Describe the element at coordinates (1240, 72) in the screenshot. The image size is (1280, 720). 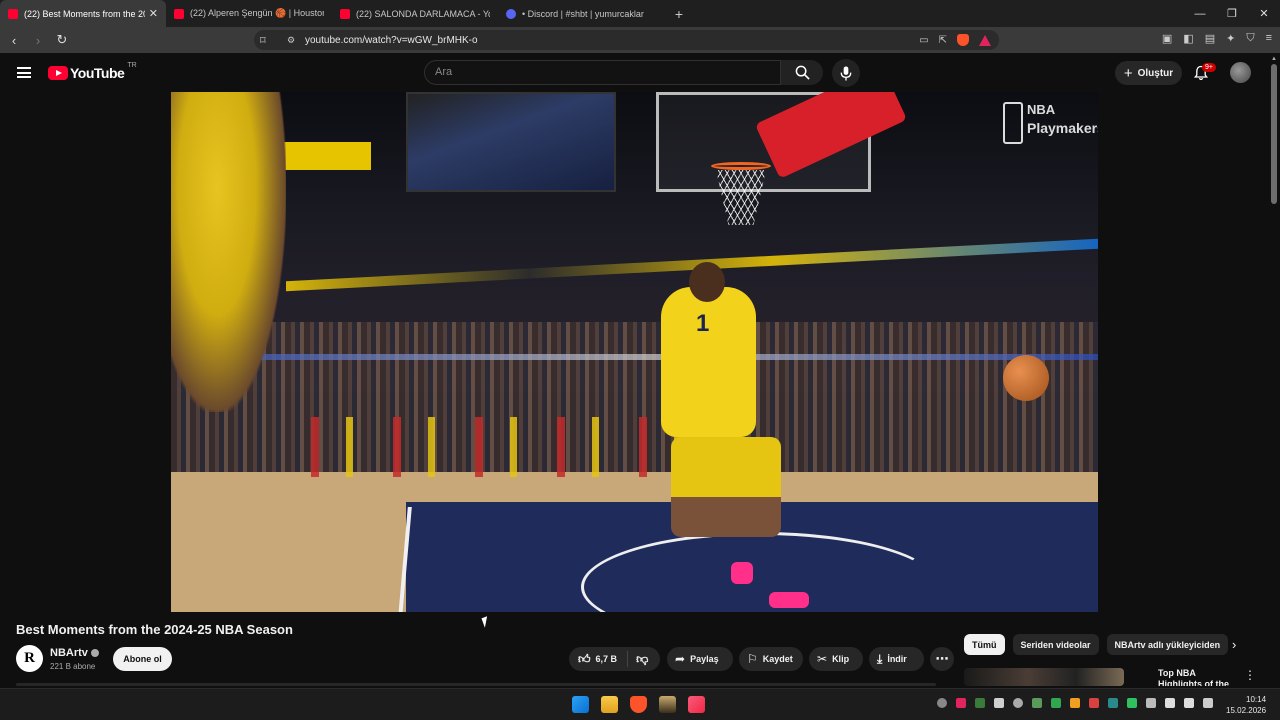
I see `user-avatar` at that location.